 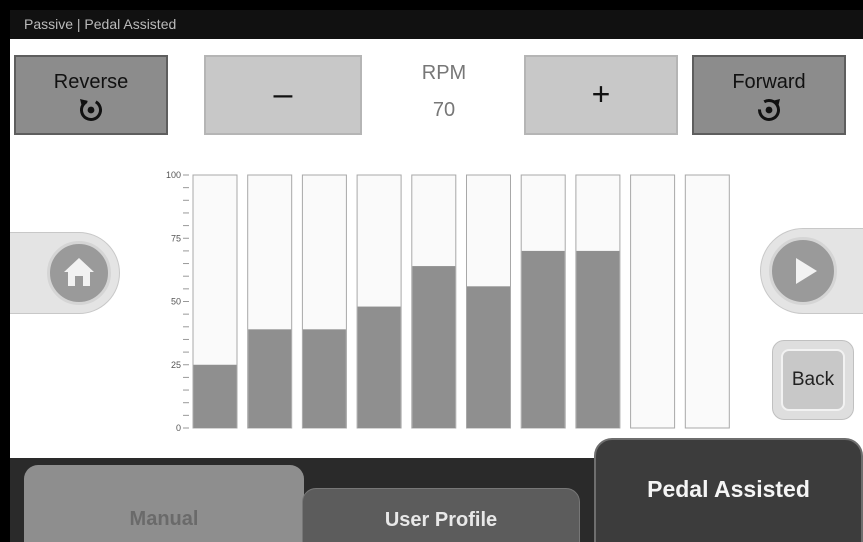 What do you see at coordinates (441, 515) in the screenshot?
I see `tab-user-profile: User Profile` at bounding box center [441, 515].